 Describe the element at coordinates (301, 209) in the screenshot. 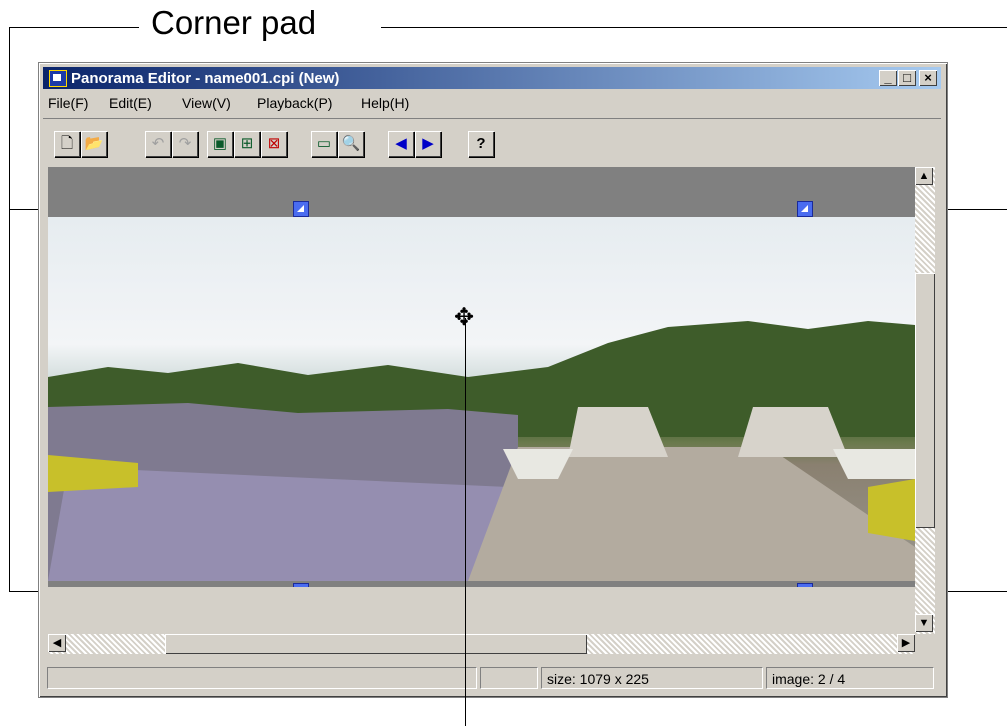

I see `corner-pad-top-left` at that location.